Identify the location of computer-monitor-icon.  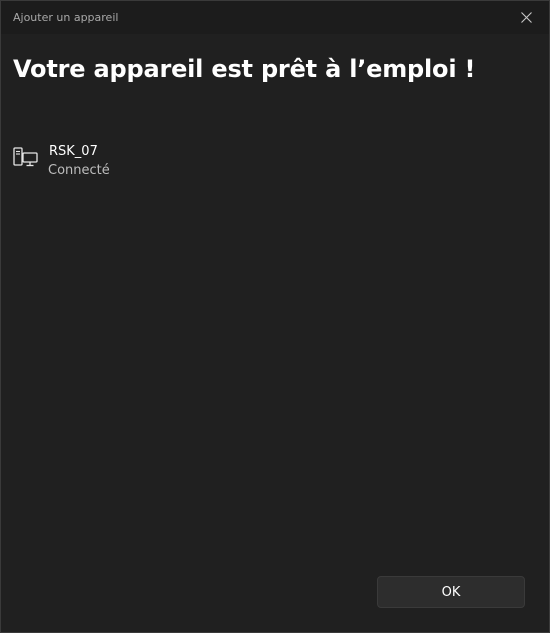
(25, 157).